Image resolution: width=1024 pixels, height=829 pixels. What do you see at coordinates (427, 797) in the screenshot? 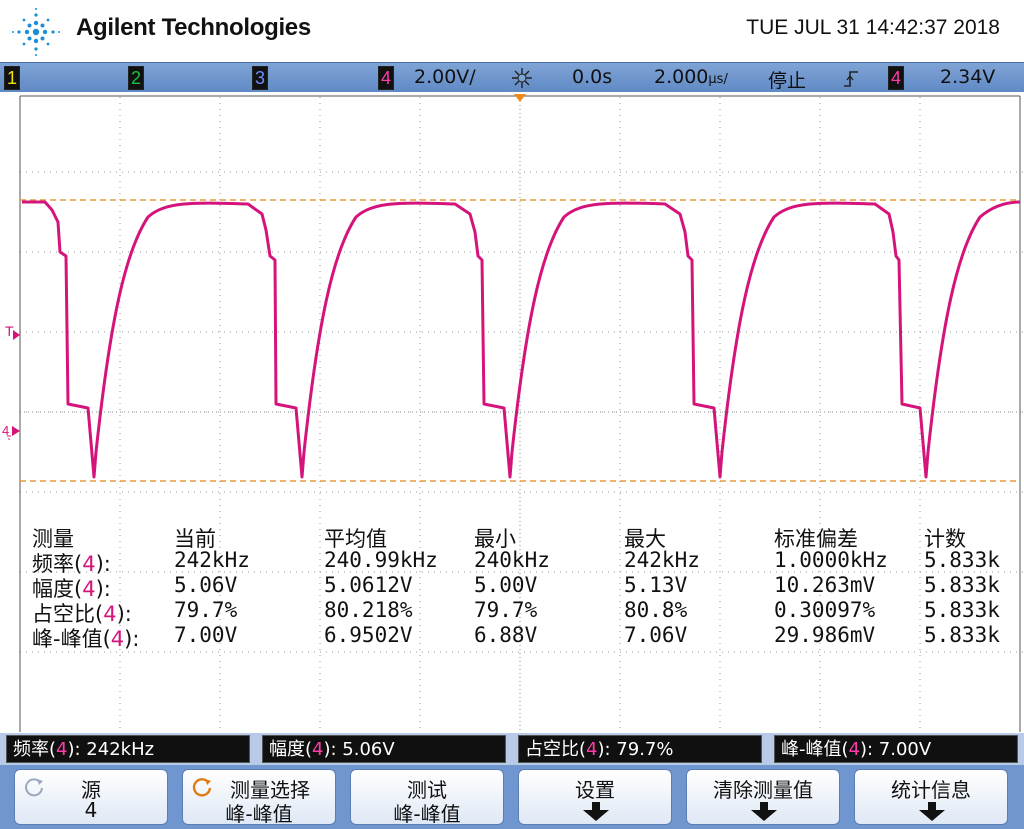
I see `softkey-test: 测试 峰-峰值` at bounding box center [427, 797].